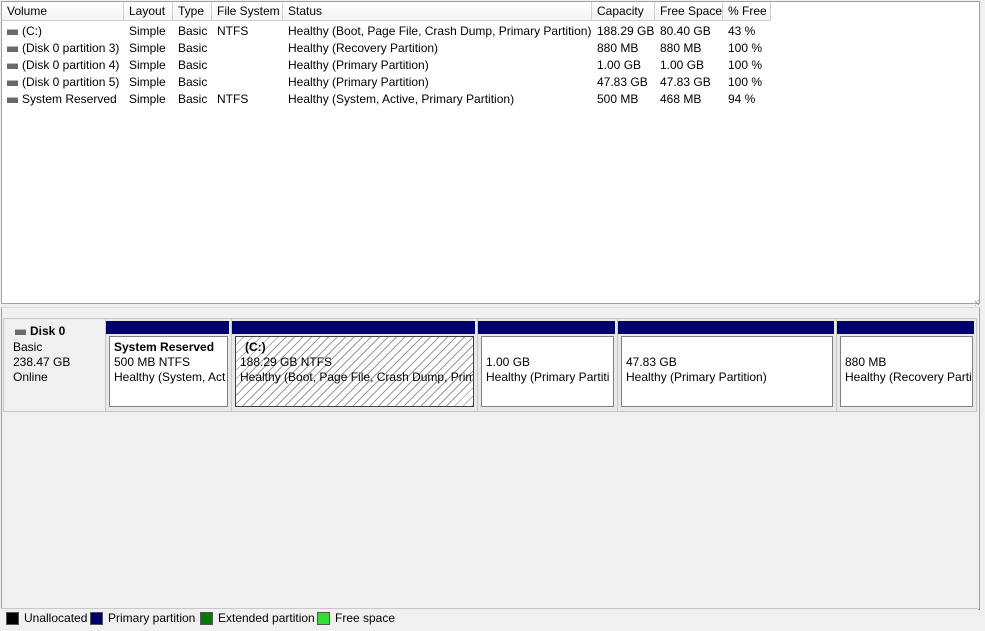 The width and height of the screenshot is (985, 631). Describe the element at coordinates (623, 11) in the screenshot. I see `column-header-capacity: Capacity` at that location.